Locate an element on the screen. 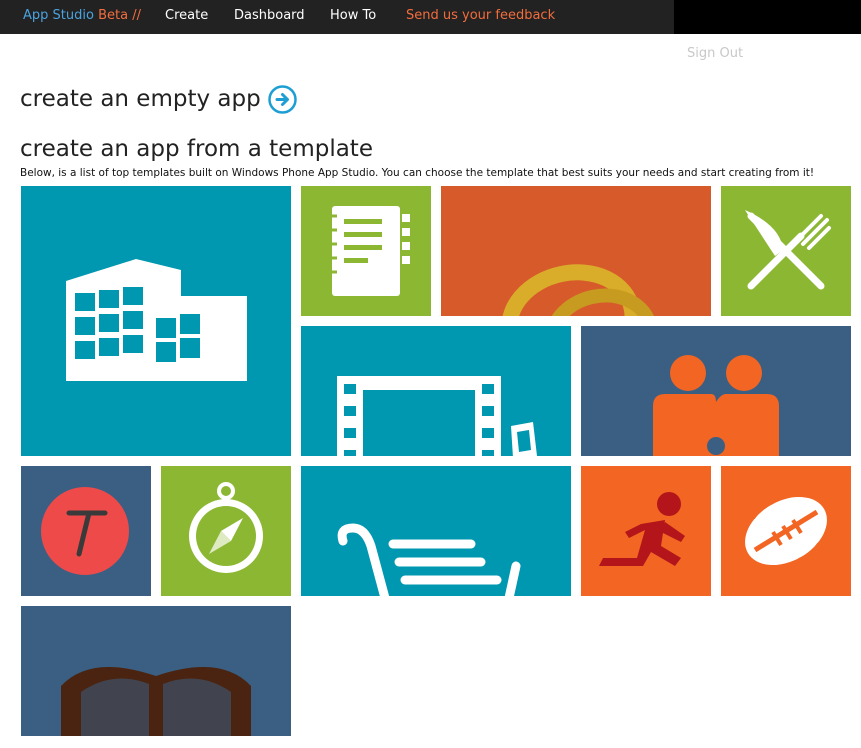  rings-icon is located at coordinates (579, 290).